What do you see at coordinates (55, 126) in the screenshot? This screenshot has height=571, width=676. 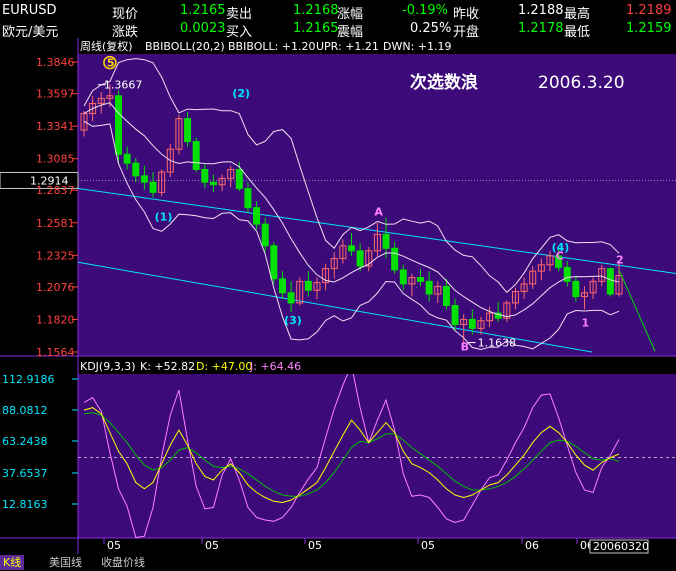 I see `price-tick-label: 1.3341` at bounding box center [55, 126].